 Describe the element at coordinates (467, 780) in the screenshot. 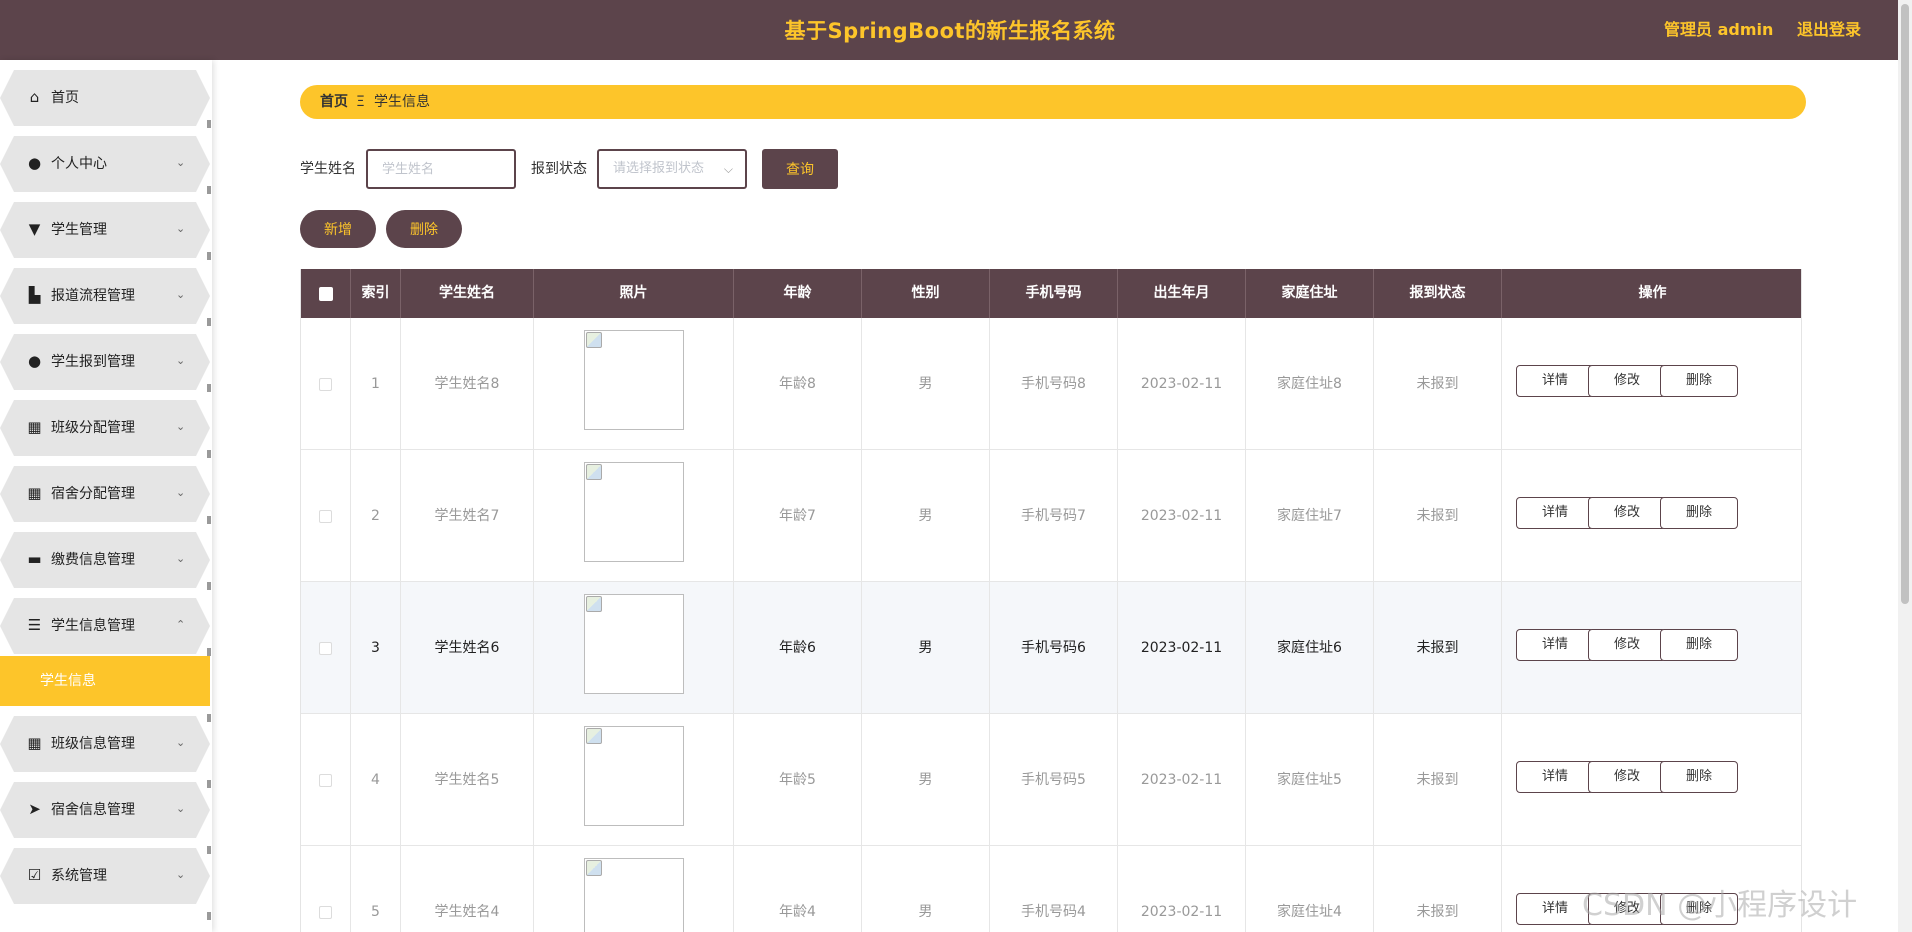

I see `cell-name: 学生姓名5` at that location.